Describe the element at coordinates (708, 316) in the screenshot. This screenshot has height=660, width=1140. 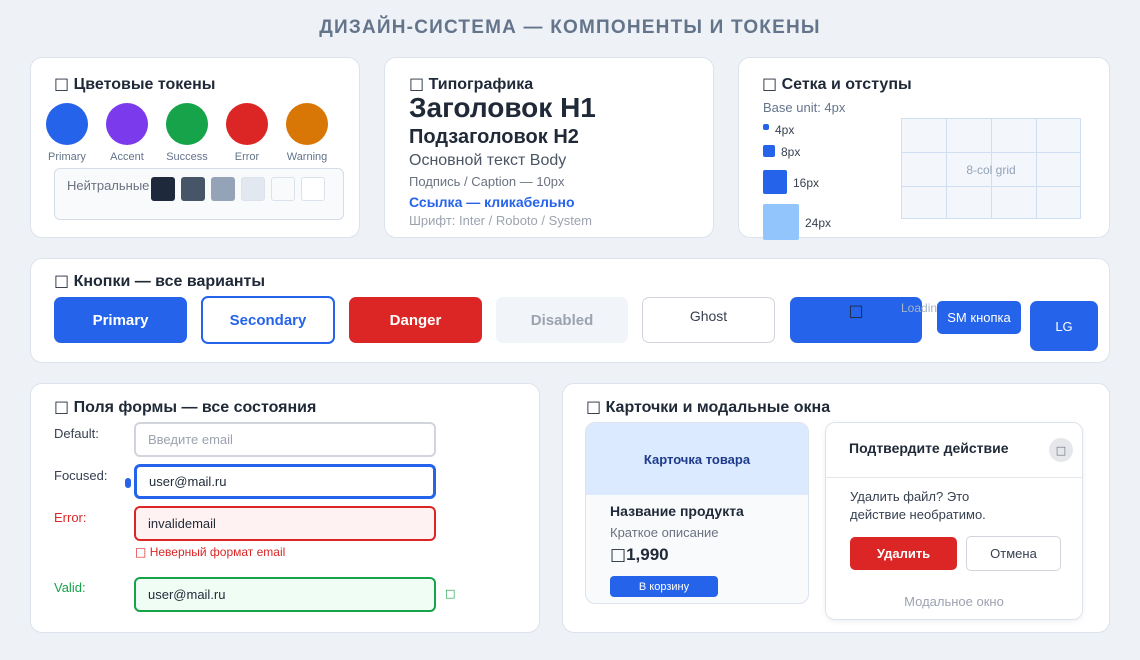
I see `ghost-button-label: Ghost` at that location.